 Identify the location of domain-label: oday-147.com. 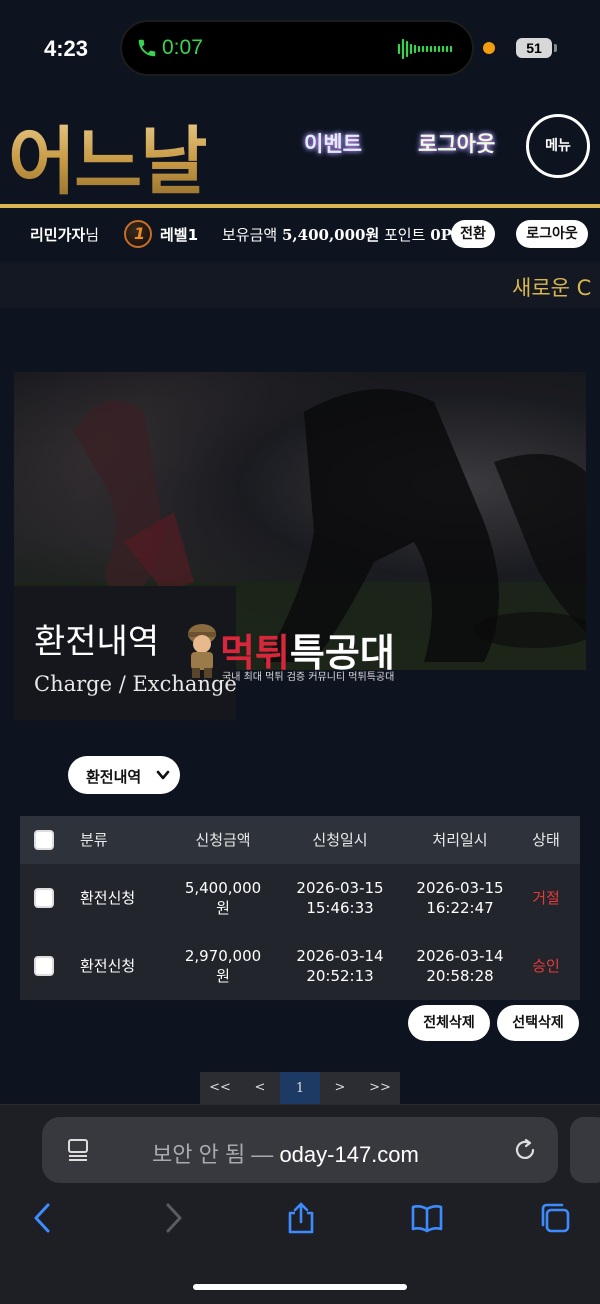
(349, 1154).